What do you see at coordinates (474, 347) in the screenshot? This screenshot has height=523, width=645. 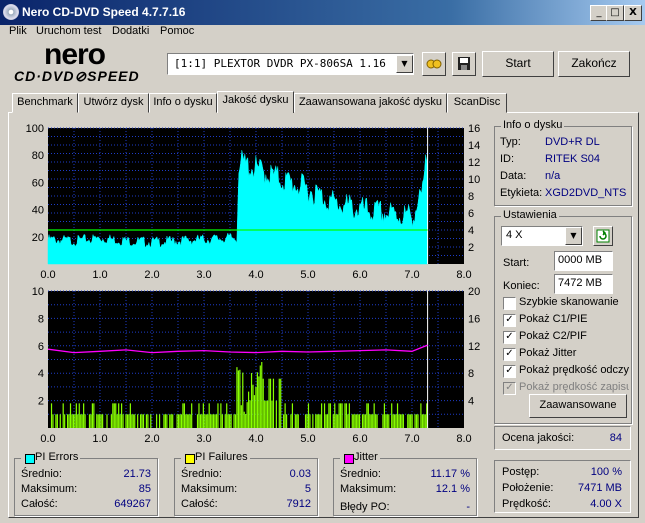 I see `y-right-tick-label: 12` at bounding box center [474, 347].